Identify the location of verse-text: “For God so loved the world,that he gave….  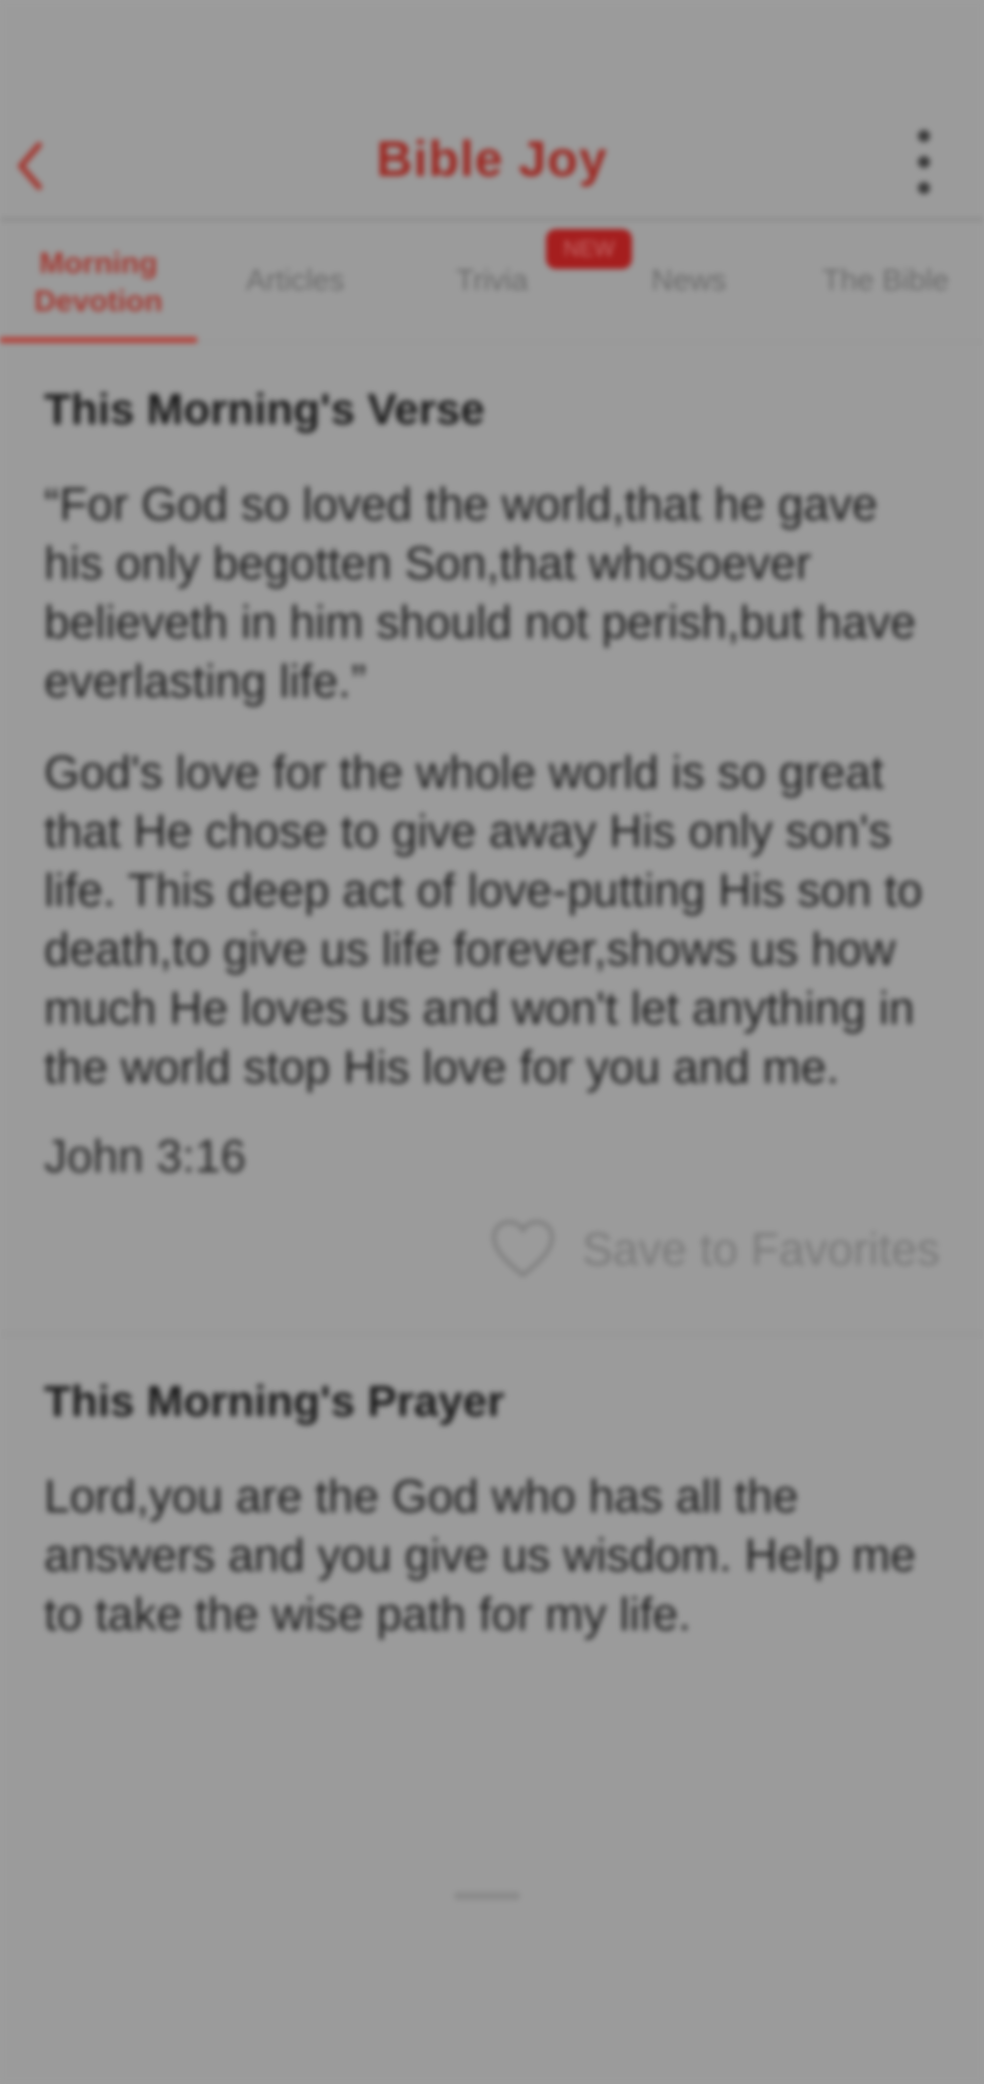
(480, 592).